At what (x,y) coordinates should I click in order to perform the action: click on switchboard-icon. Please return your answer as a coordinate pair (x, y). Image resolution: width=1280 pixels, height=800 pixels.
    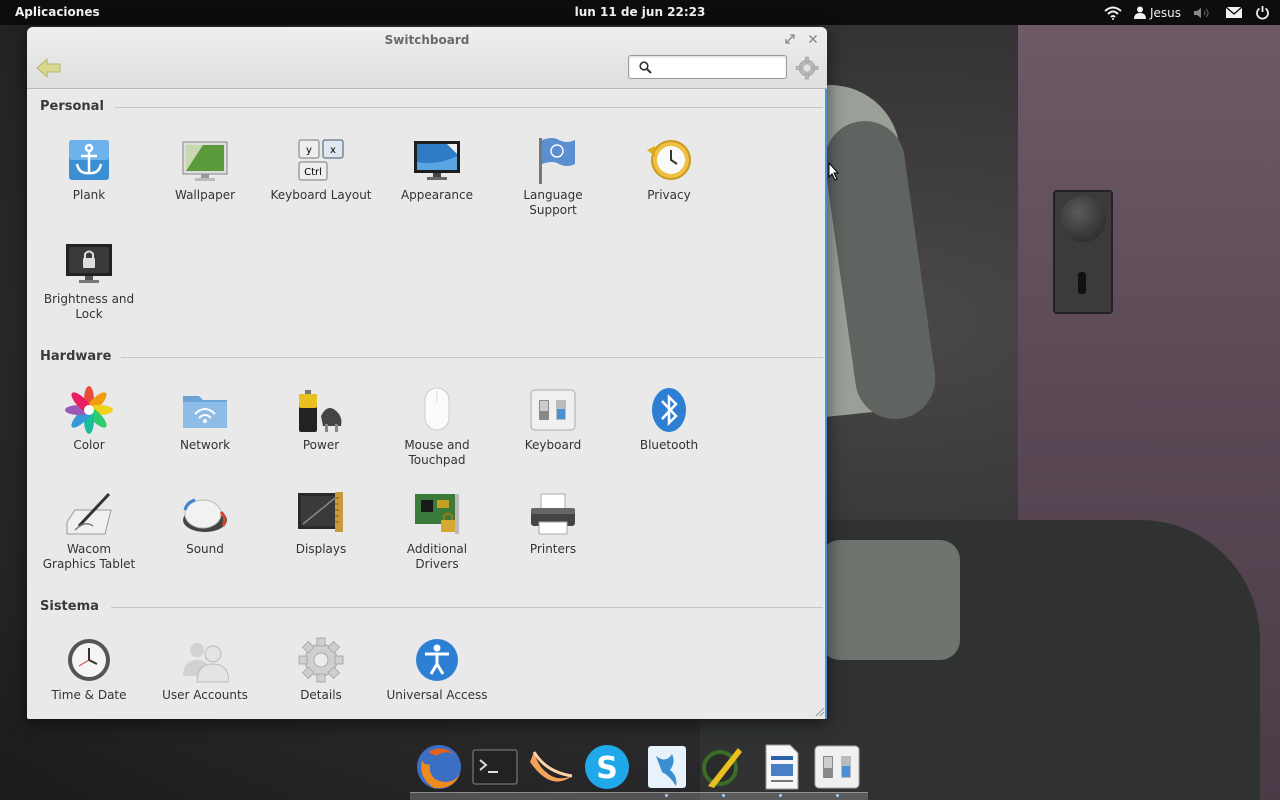
    Looking at the image, I should click on (837, 767).